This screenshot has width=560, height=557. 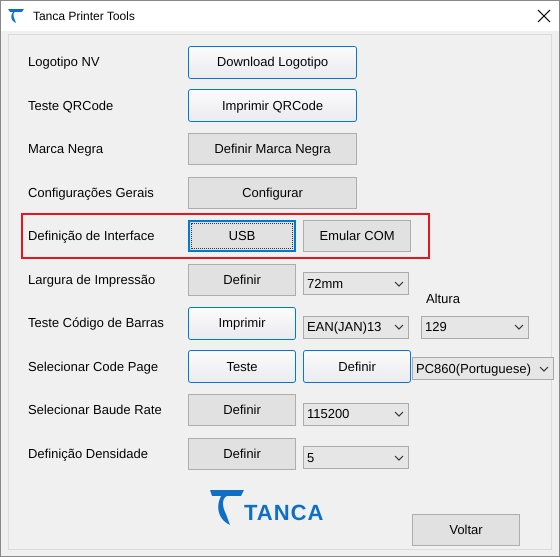 What do you see at coordinates (483, 368) in the screenshot?
I see `dropdown: PC860(Portuguese)` at bounding box center [483, 368].